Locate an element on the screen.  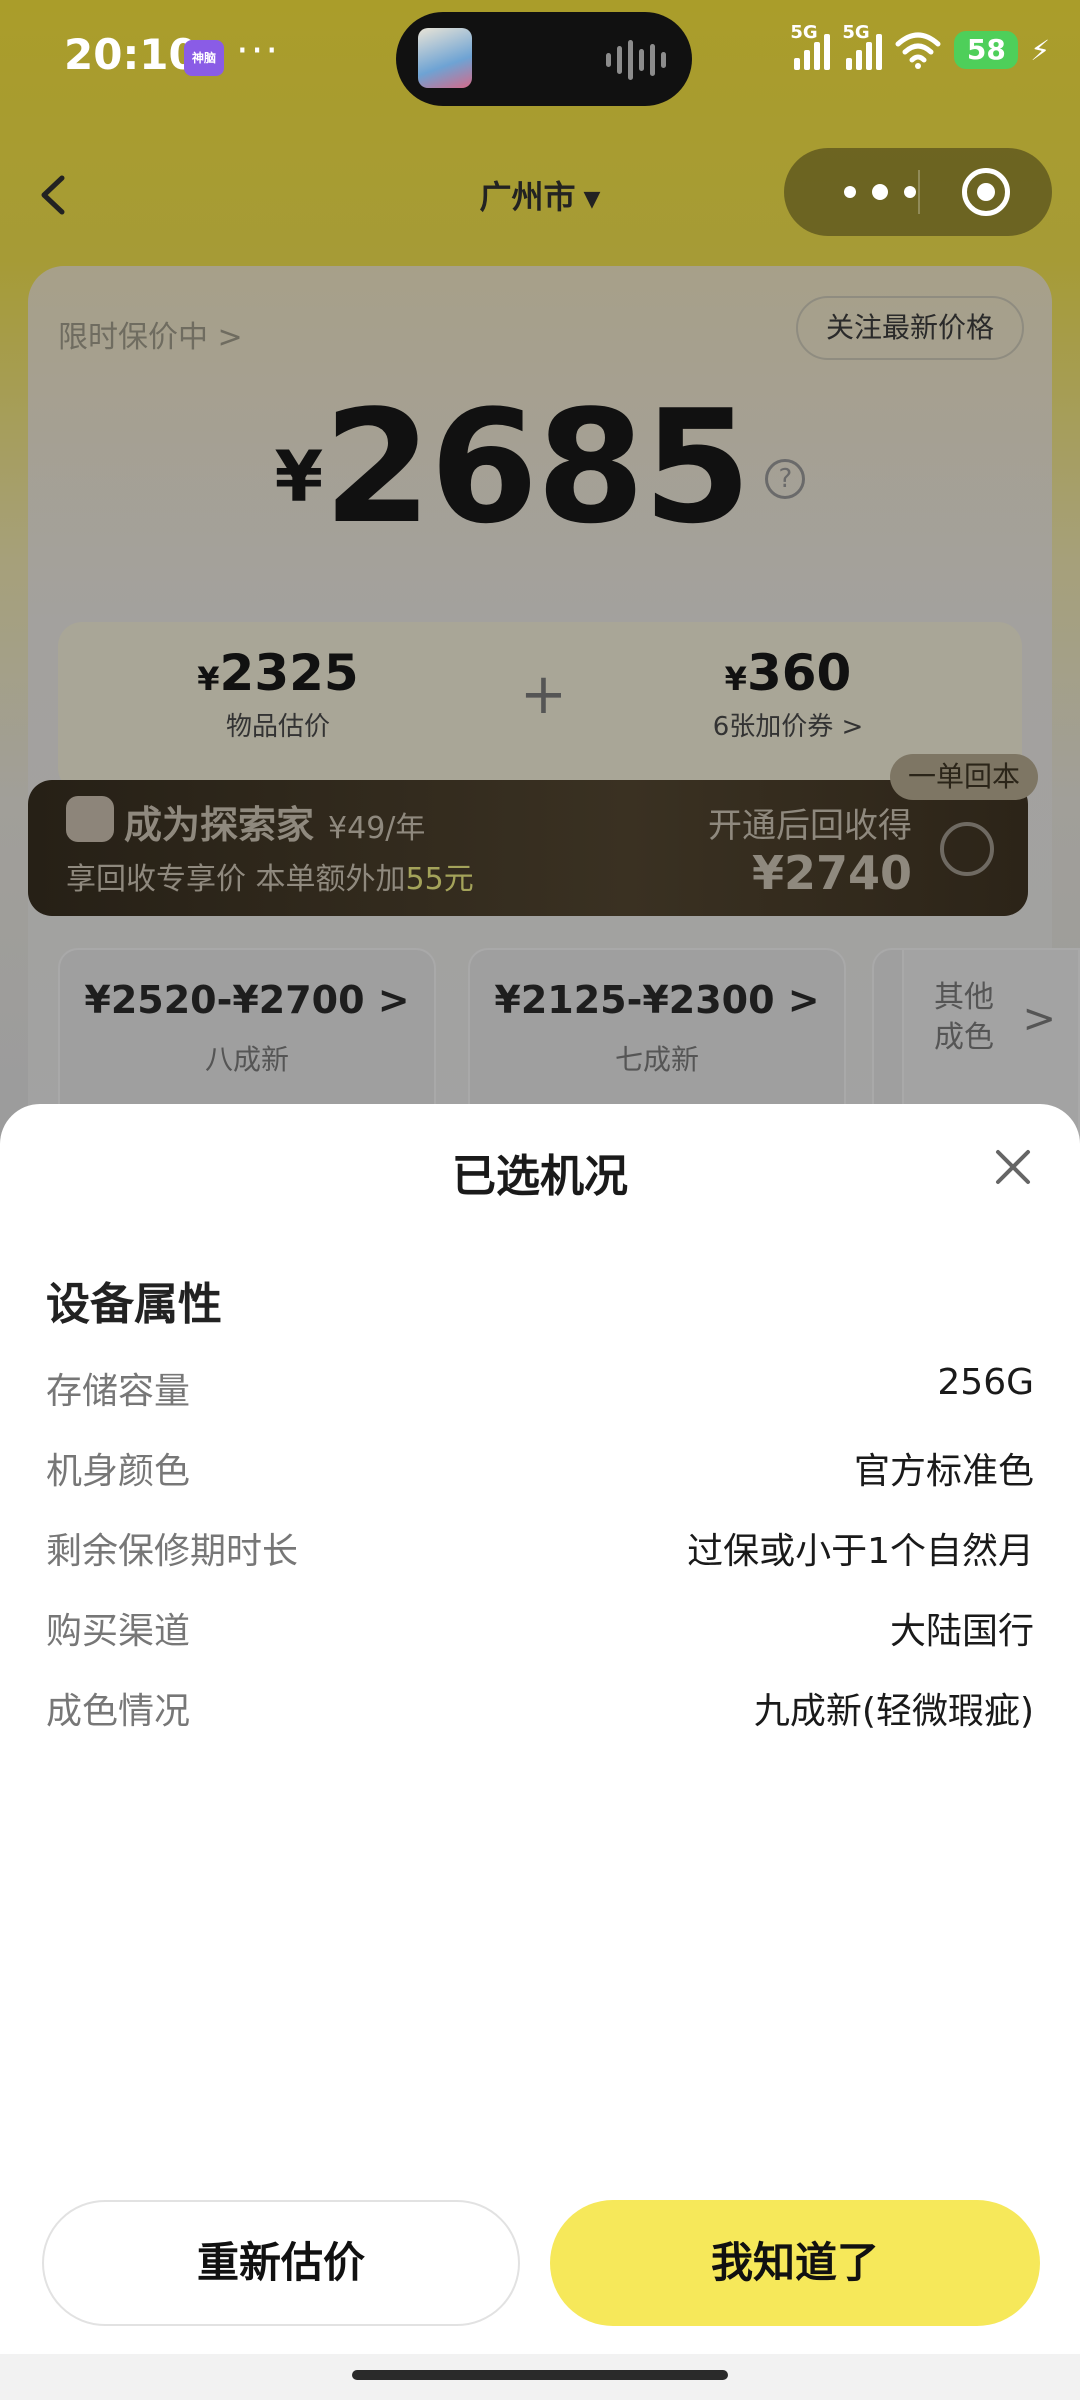
caret-down-icon: ▼ is located at coordinates (592, 199).